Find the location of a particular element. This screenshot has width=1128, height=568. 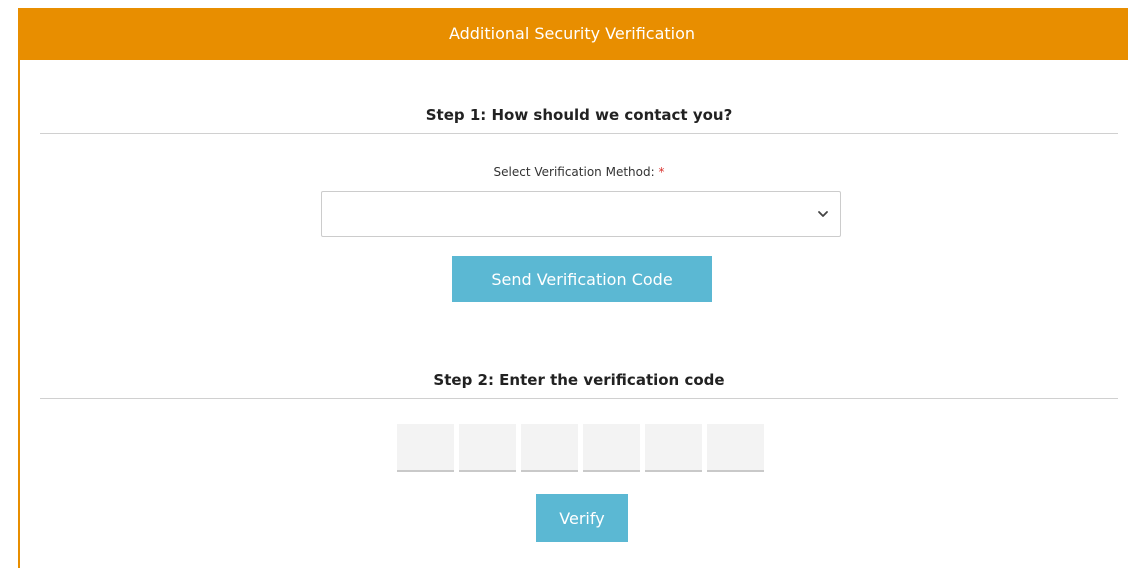

step2-title: Step 2: Enter the verification code is located at coordinates (579, 380).